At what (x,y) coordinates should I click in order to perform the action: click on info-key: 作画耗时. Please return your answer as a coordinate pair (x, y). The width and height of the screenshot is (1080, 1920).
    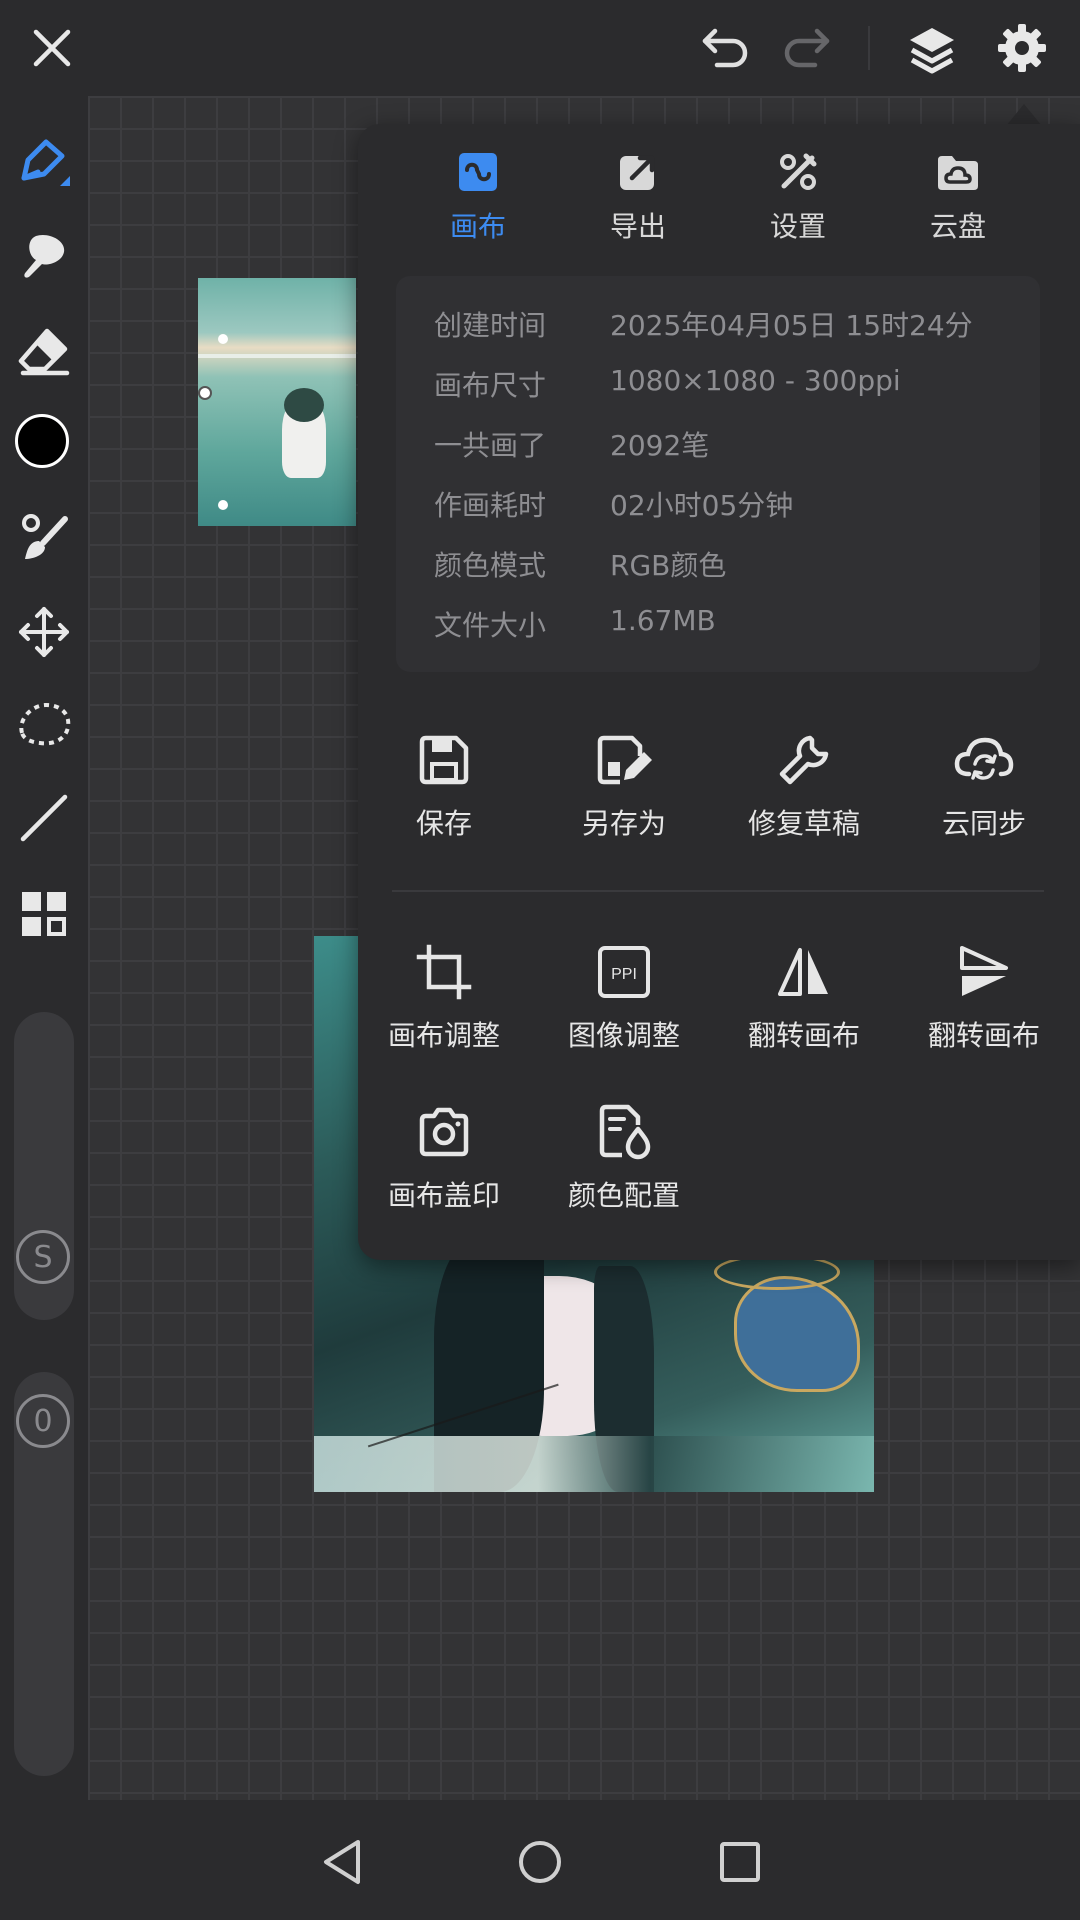
    Looking at the image, I should click on (490, 505).